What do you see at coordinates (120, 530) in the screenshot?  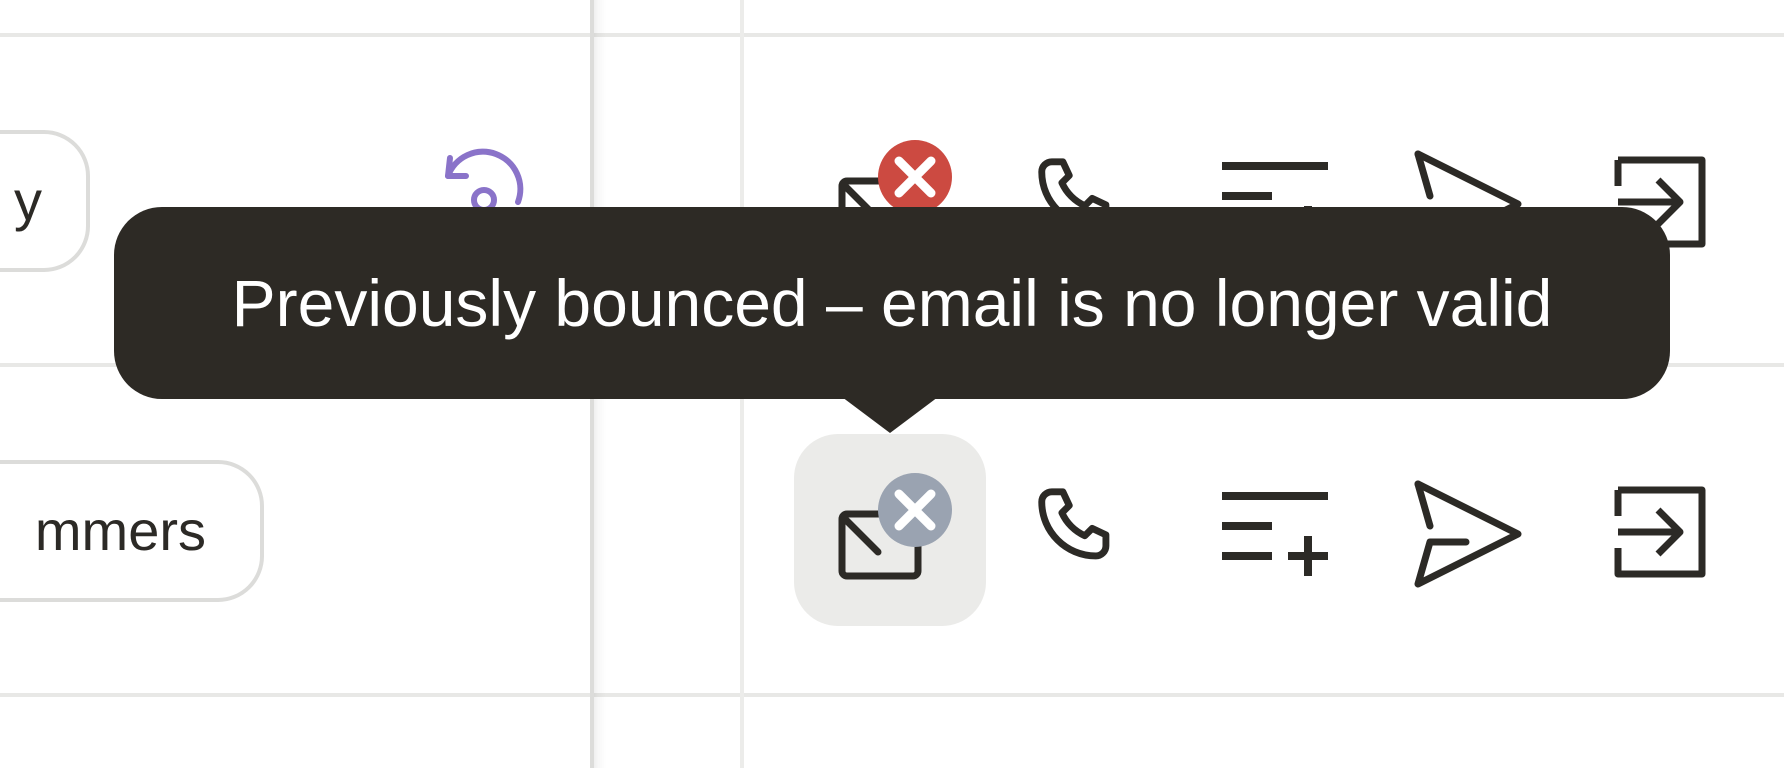 I see `segment-tag-label: mmers` at bounding box center [120, 530].